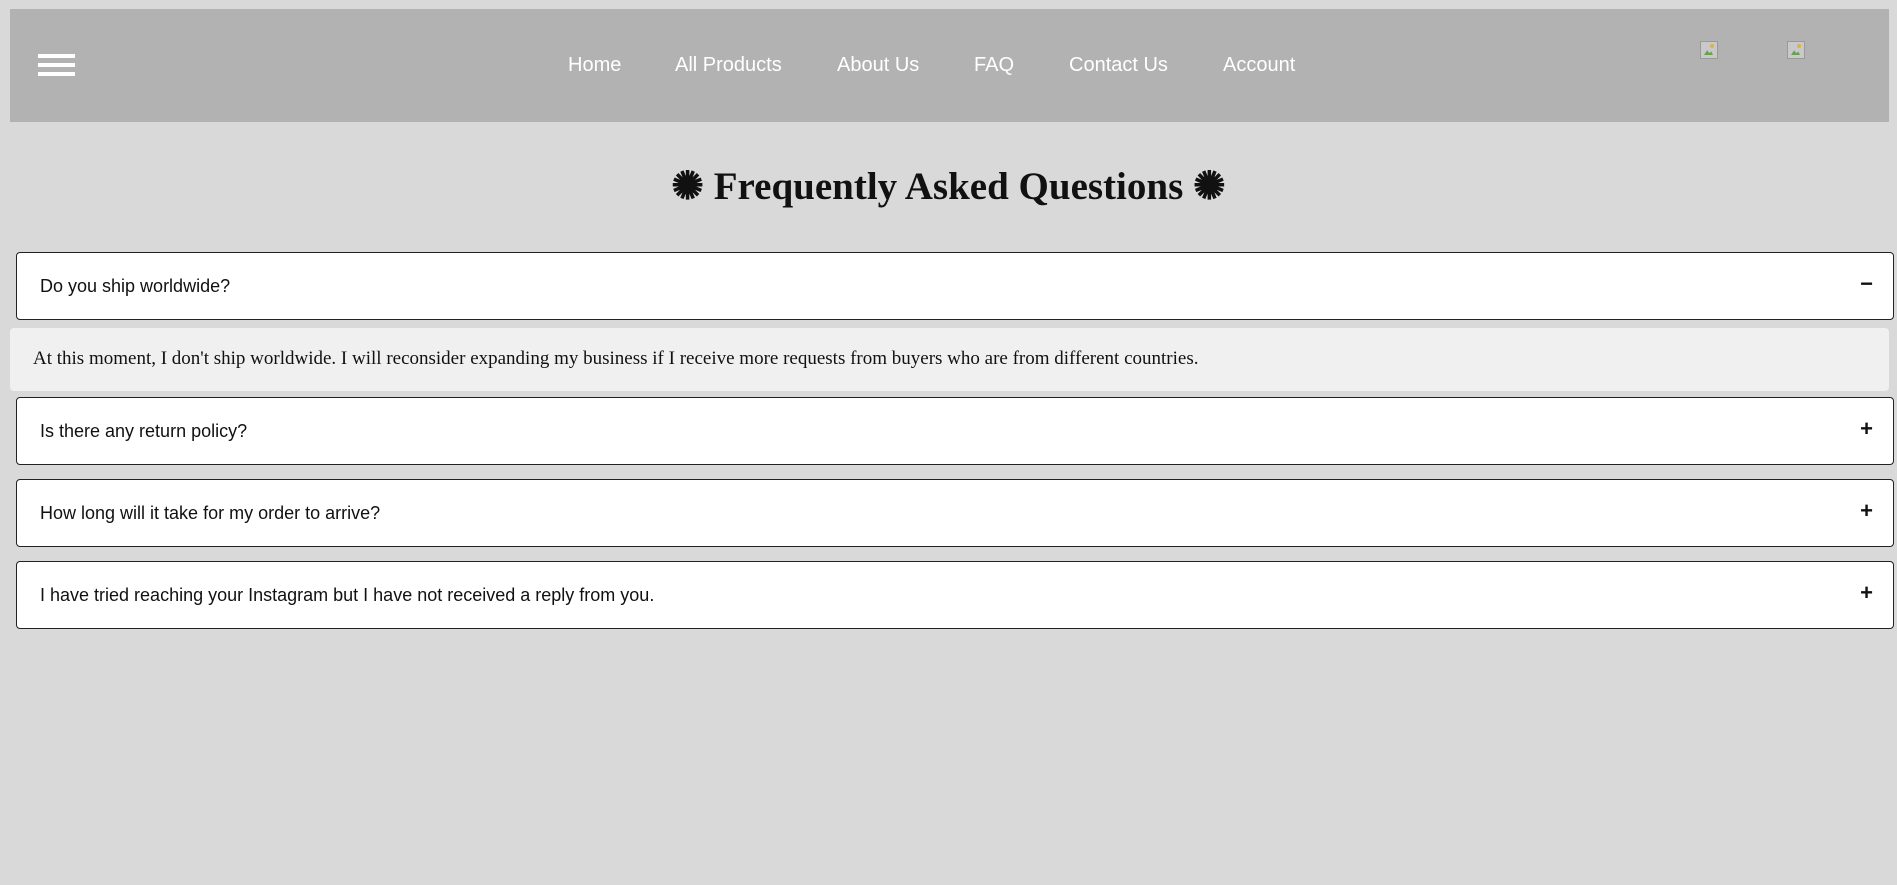 The height and width of the screenshot is (885, 1897). Describe the element at coordinates (594, 65) in the screenshot. I see `nav-link-home: Home` at that location.